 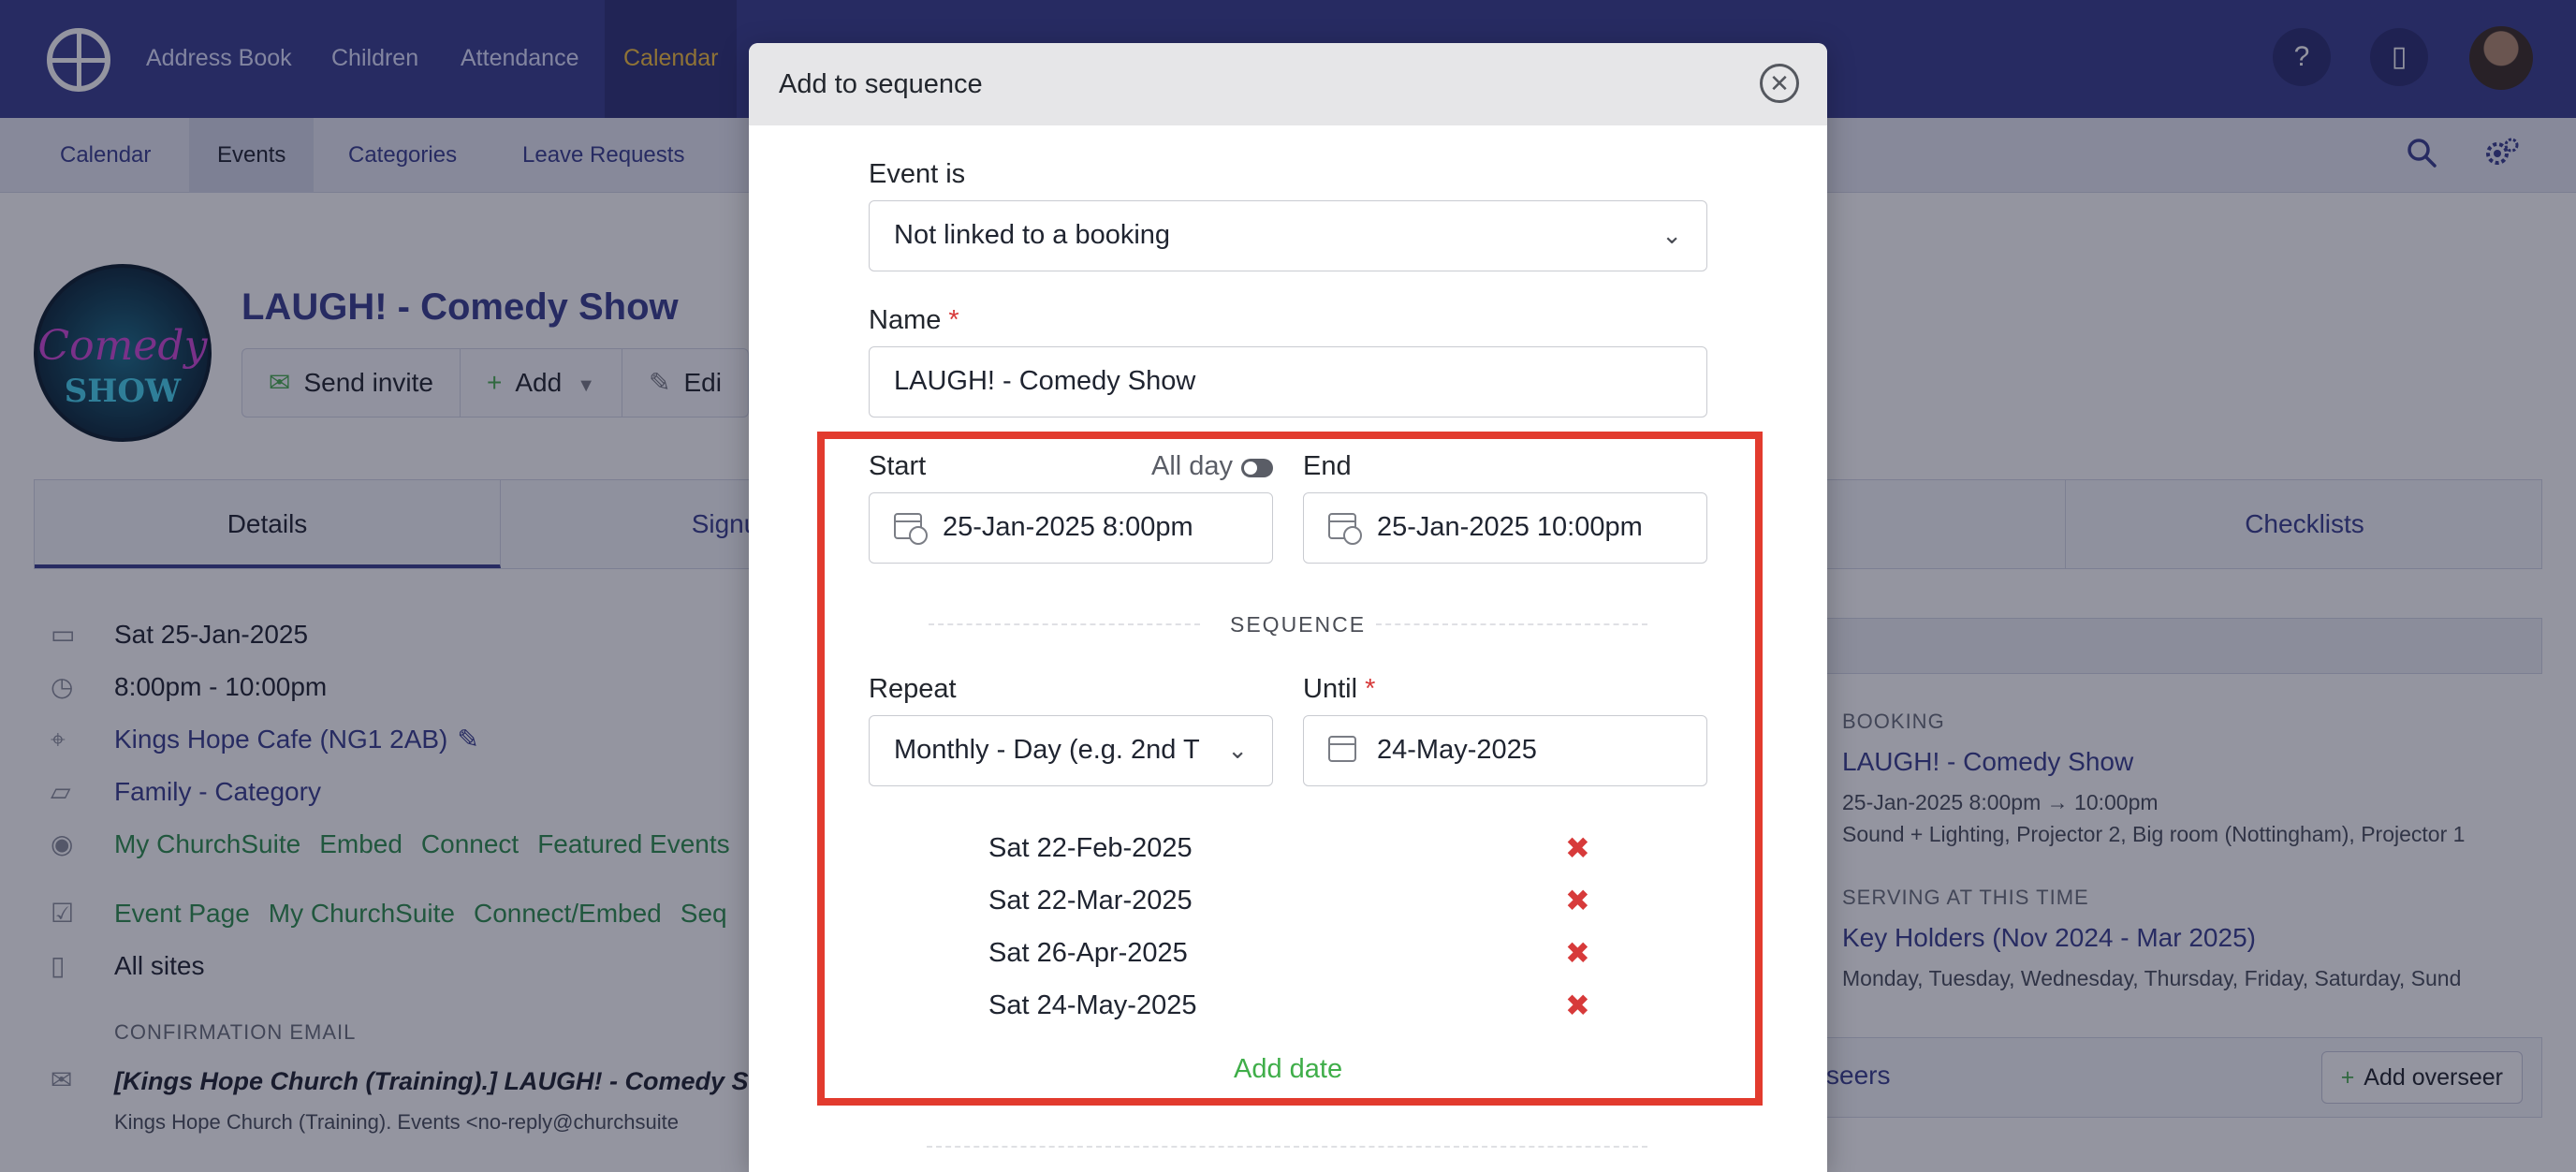 What do you see at coordinates (914, 320) in the screenshot?
I see `name-label: Name *` at bounding box center [914, 320].